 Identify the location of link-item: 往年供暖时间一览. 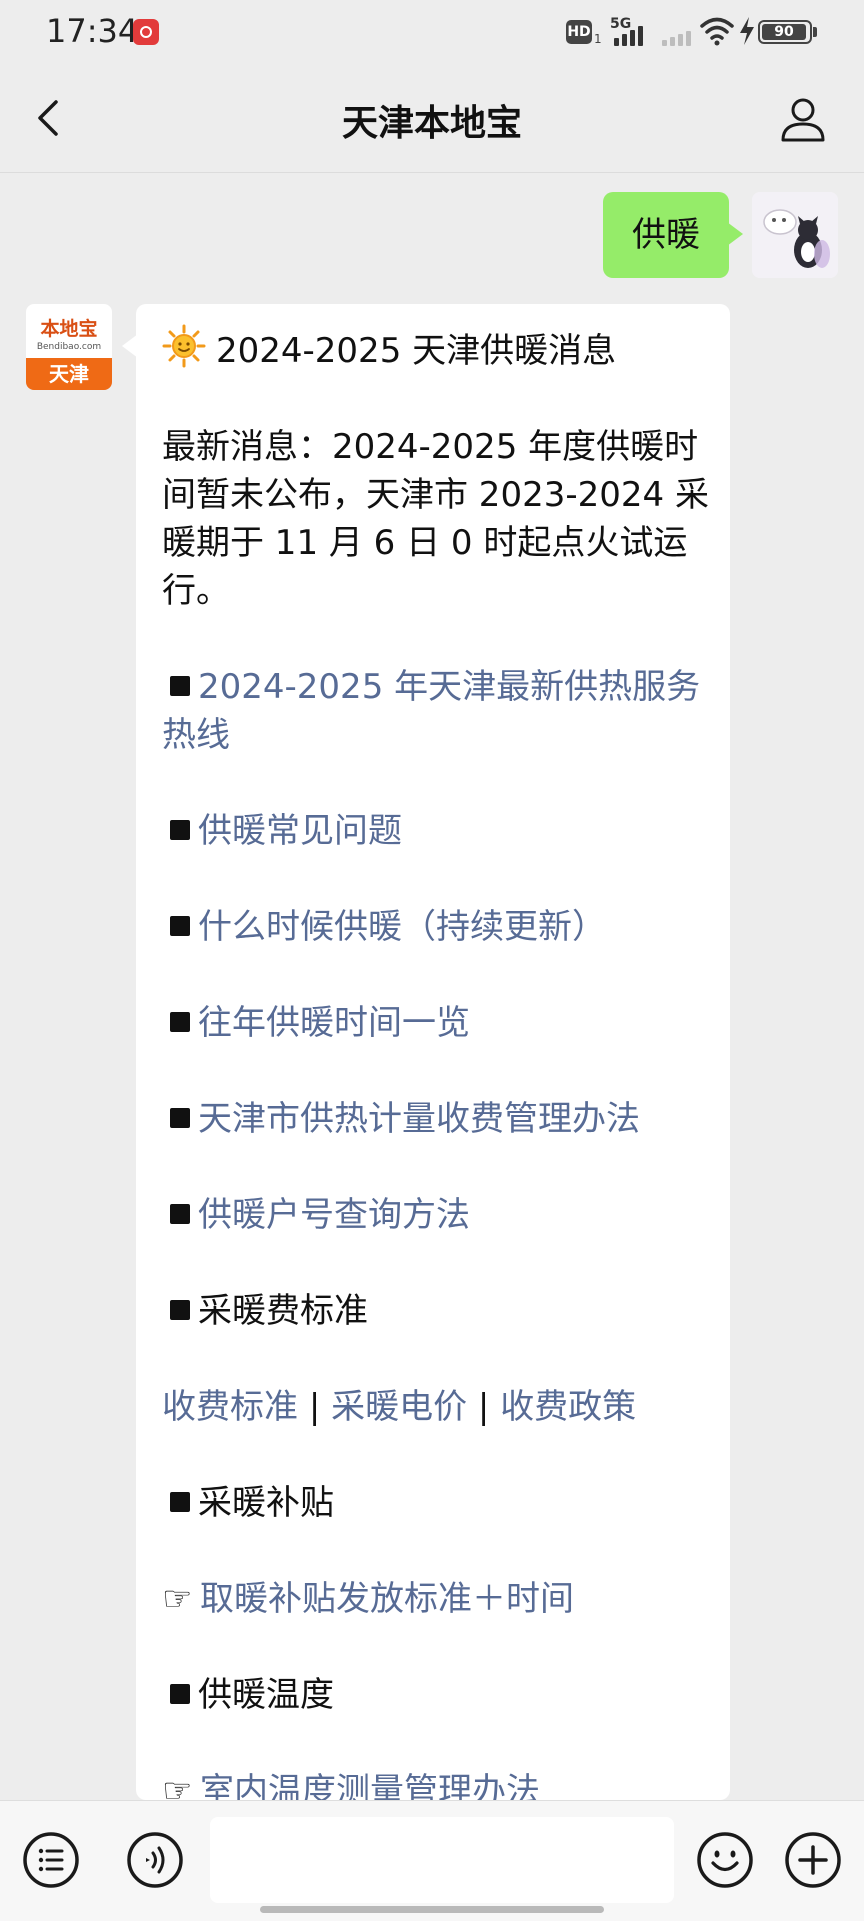
(437, 1023).